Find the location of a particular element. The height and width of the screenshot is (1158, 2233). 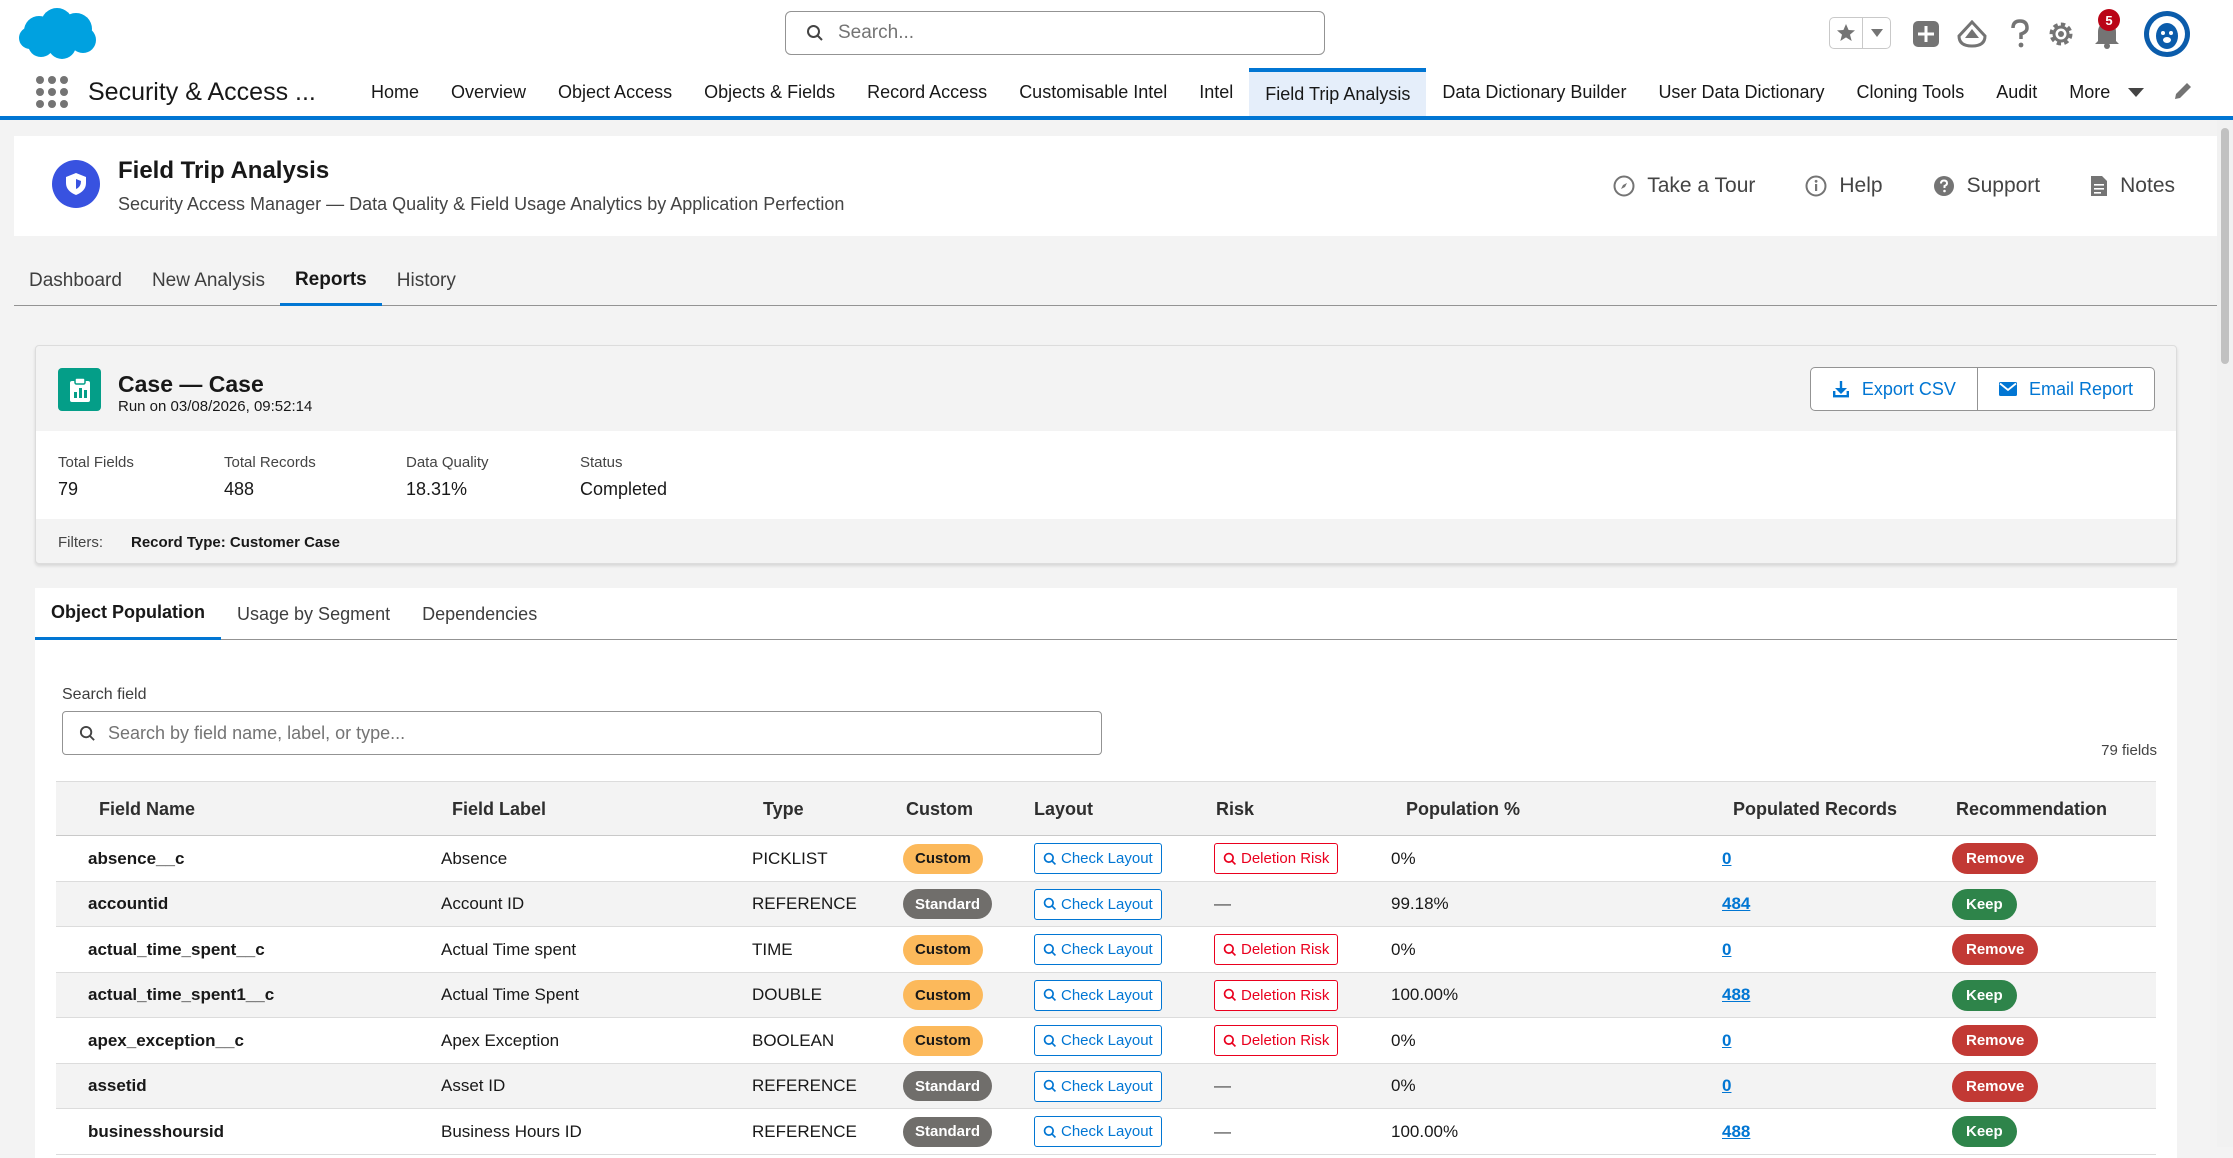

column-header-custom: Custom is located at coordinates (939, 809).